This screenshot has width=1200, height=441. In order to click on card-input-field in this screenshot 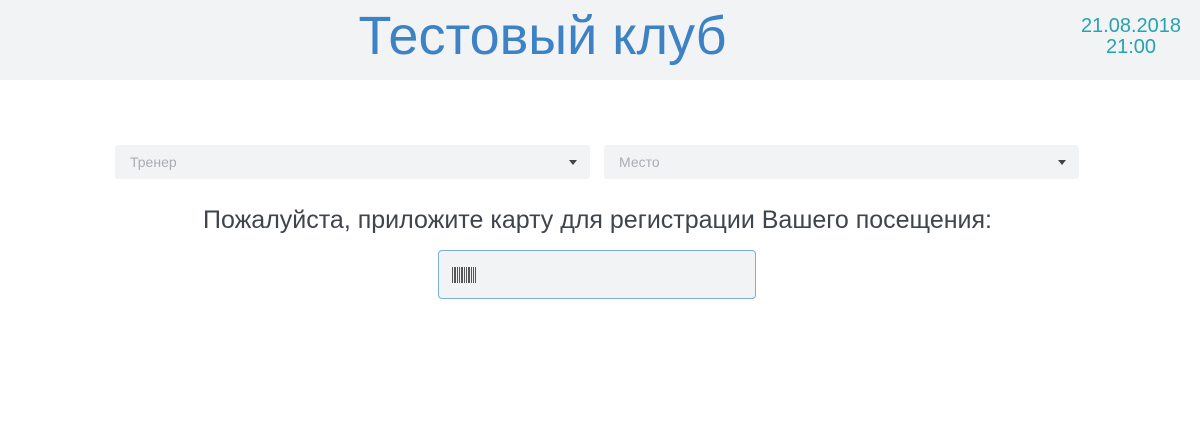, I will do `click(597, 275)`.